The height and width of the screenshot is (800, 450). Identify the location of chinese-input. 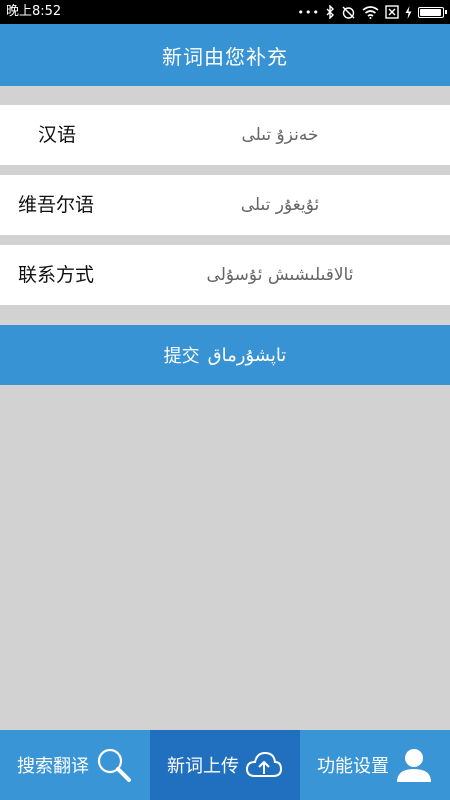
(280, 135).